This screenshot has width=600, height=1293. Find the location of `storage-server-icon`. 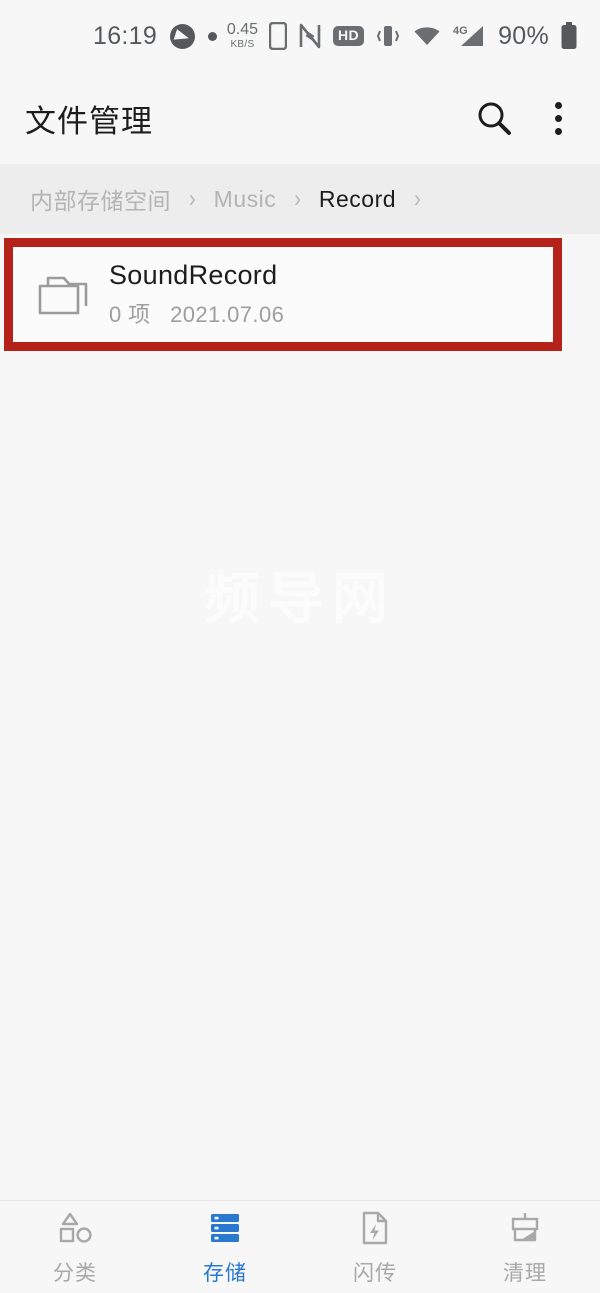

storage-server-icon is located at coordinates (225, 1228).